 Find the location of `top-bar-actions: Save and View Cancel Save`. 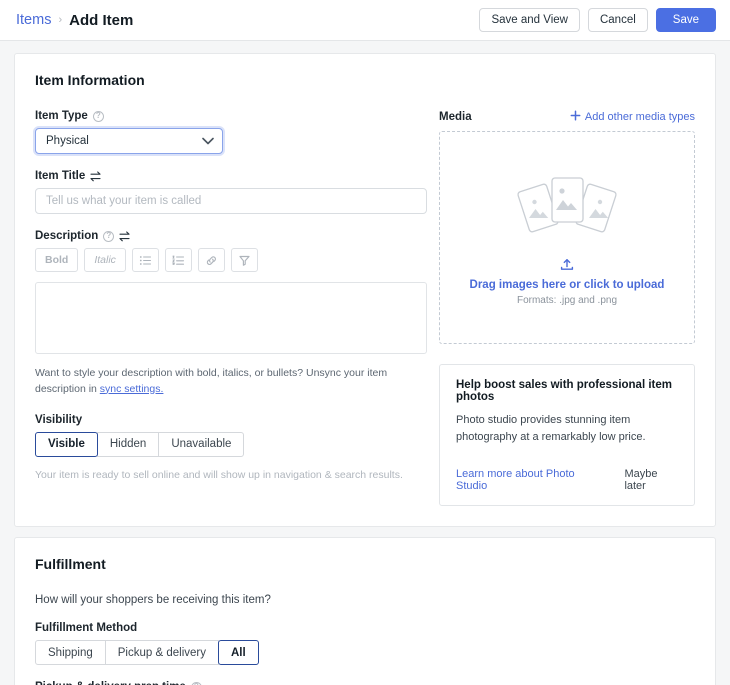

top-bar-actions: Save and View Cancel Save is located at coordinates (597, 20).